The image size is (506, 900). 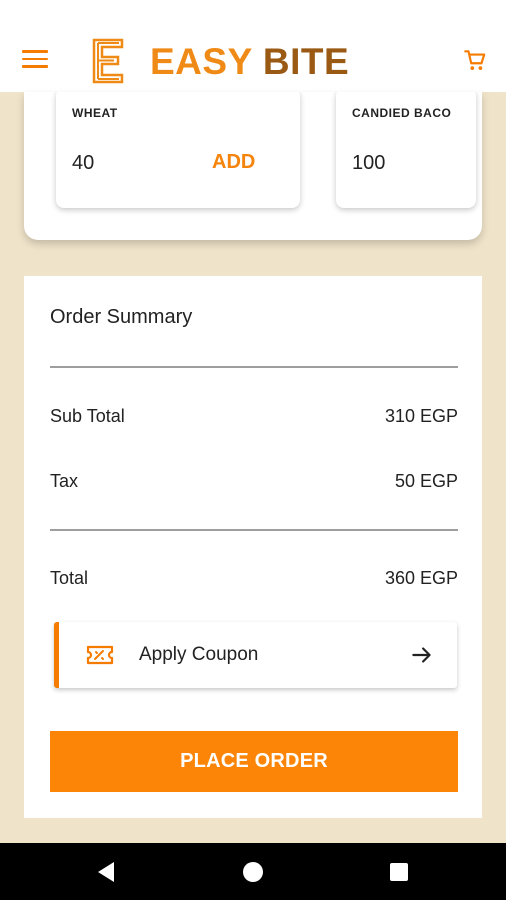 I want to click on arrow-right-icon, so click(x=421, y=655).